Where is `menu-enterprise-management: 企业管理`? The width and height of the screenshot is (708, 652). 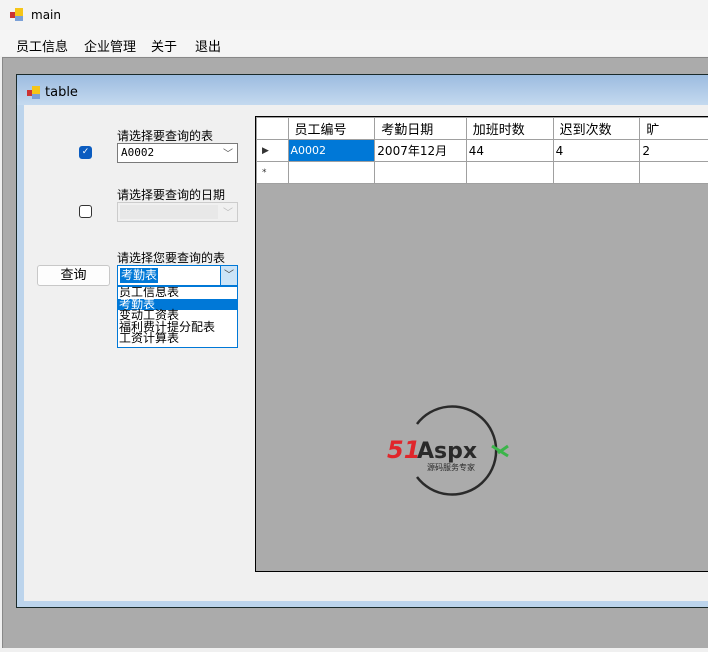 menu-enterprise-management: 企业管理 is located at coordinates (110, 45).